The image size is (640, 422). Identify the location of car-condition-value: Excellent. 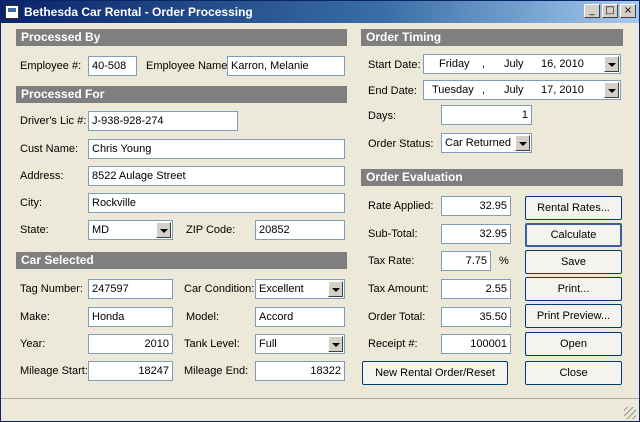
(281, 289).